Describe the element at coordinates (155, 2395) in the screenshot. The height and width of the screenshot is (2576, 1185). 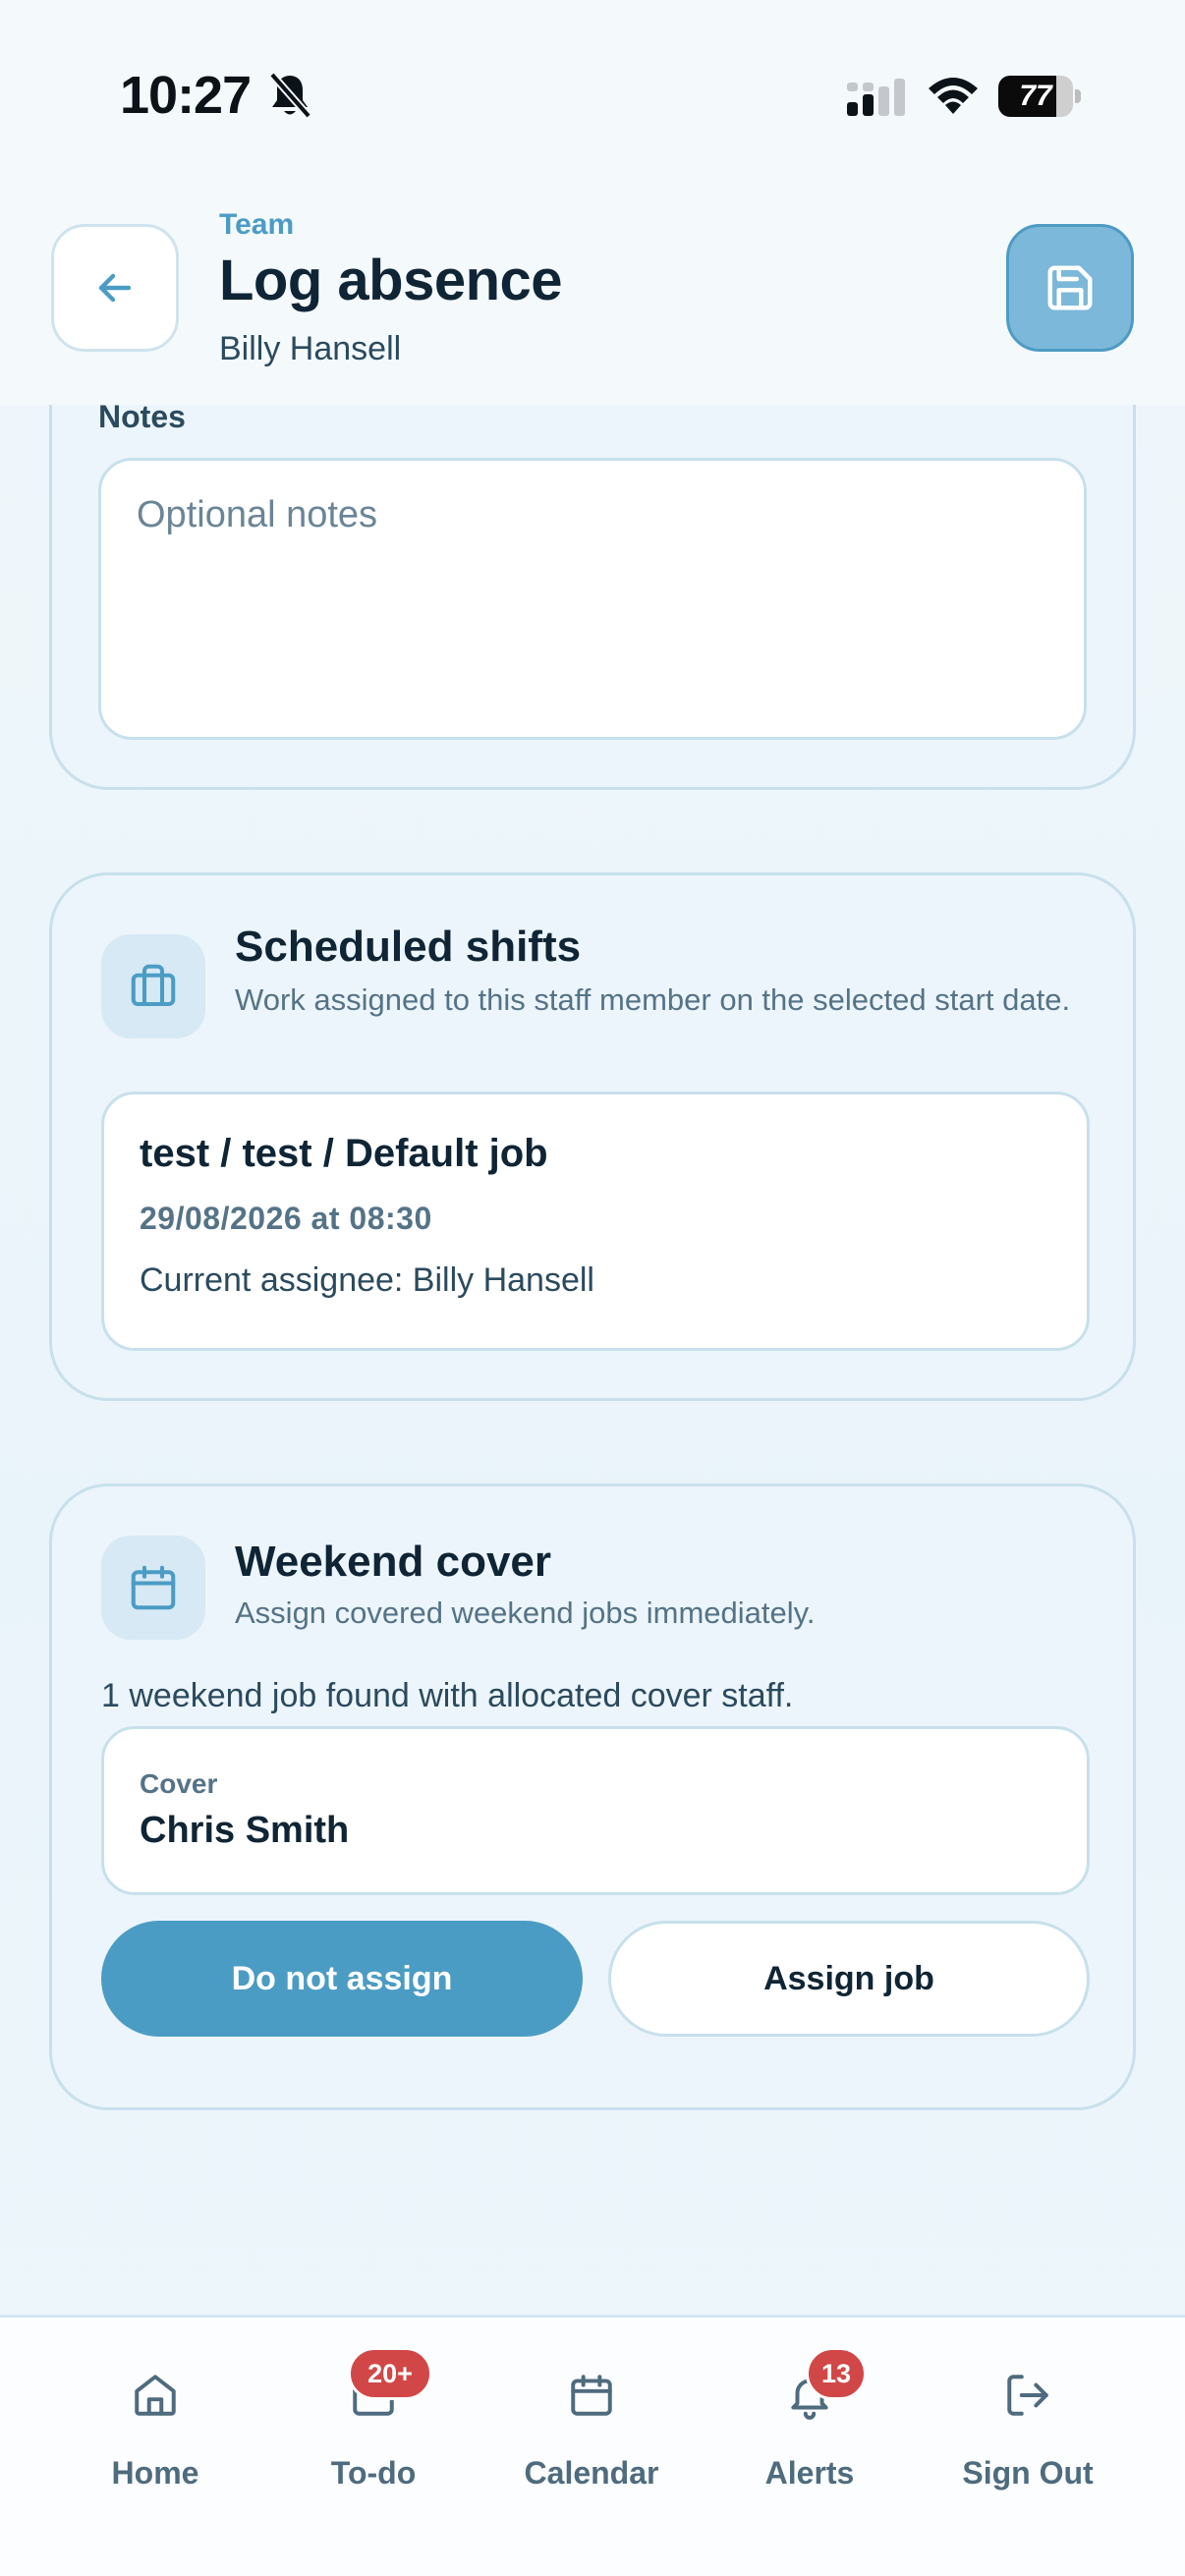
I see `home-icon` at that location.